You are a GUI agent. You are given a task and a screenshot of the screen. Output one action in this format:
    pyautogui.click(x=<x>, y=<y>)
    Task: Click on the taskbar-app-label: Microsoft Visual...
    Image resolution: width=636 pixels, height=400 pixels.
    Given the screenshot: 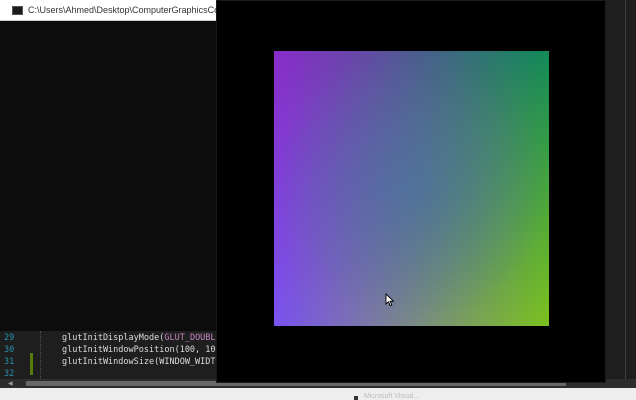 What is the action you would take?
    pyautogui.click(x=391, y=396)
    